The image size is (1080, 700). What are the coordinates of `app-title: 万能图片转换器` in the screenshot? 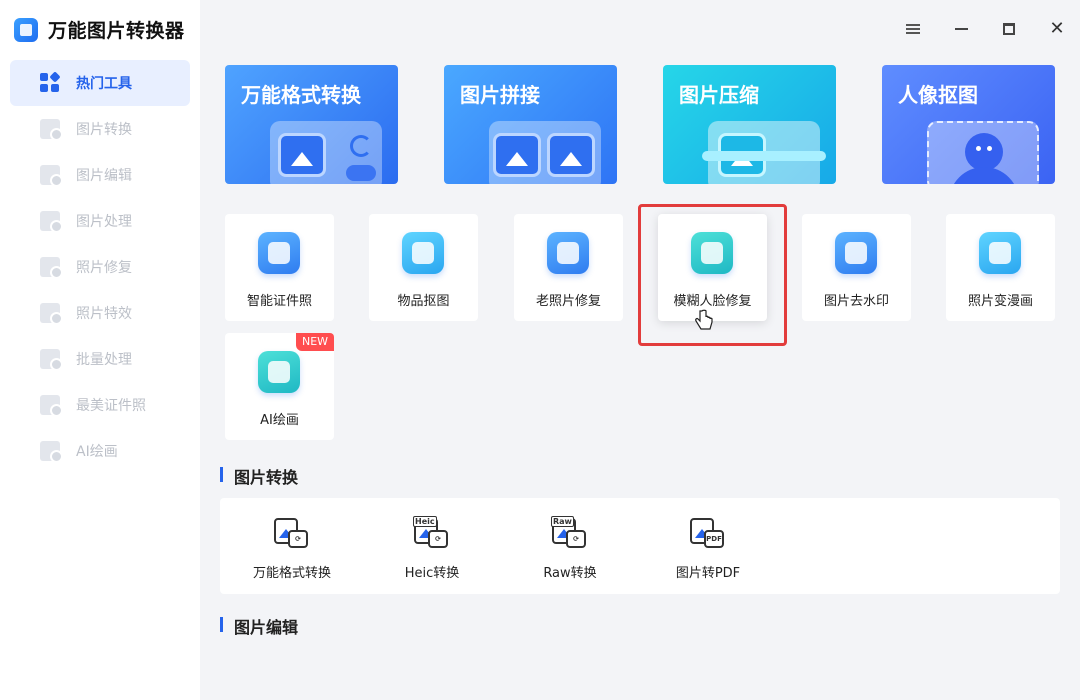 It's located at (116, 31).